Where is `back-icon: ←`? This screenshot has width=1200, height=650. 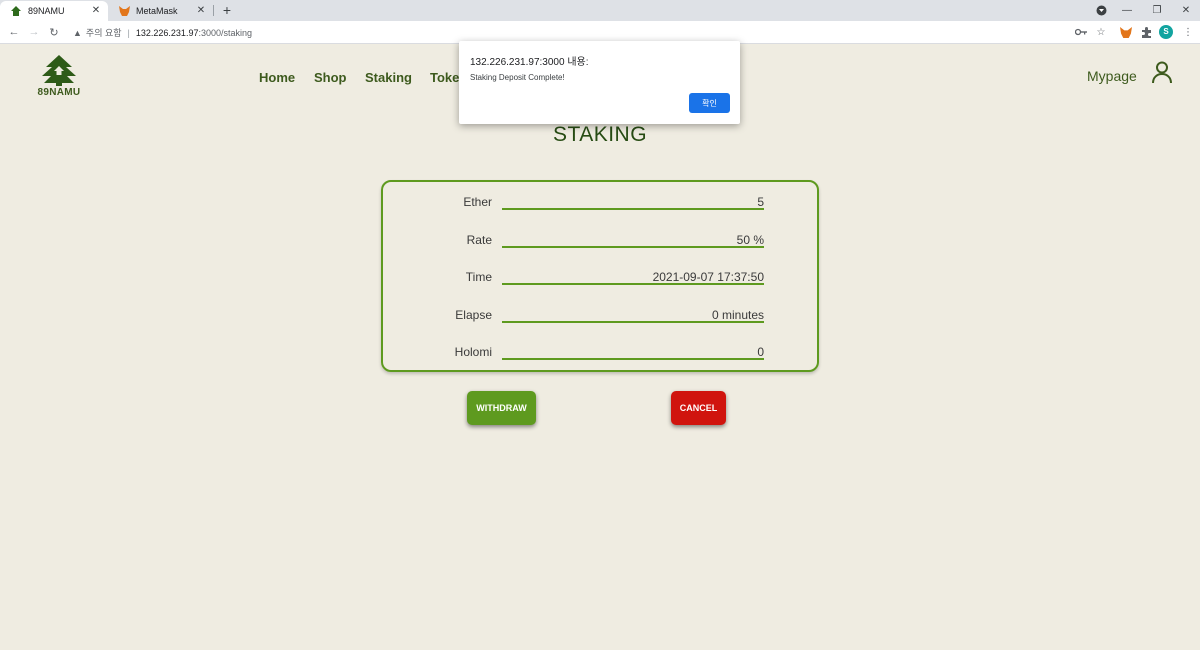
back-icon: ← is located at coordinates (14, 32).